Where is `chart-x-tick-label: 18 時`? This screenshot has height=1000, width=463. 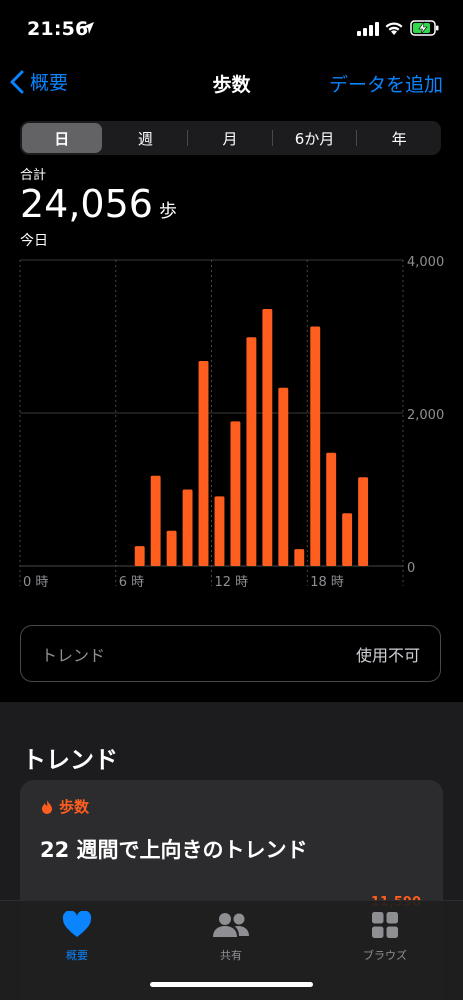
chart-x-tick-label: 18 時 is located at coordinates (327, 582).